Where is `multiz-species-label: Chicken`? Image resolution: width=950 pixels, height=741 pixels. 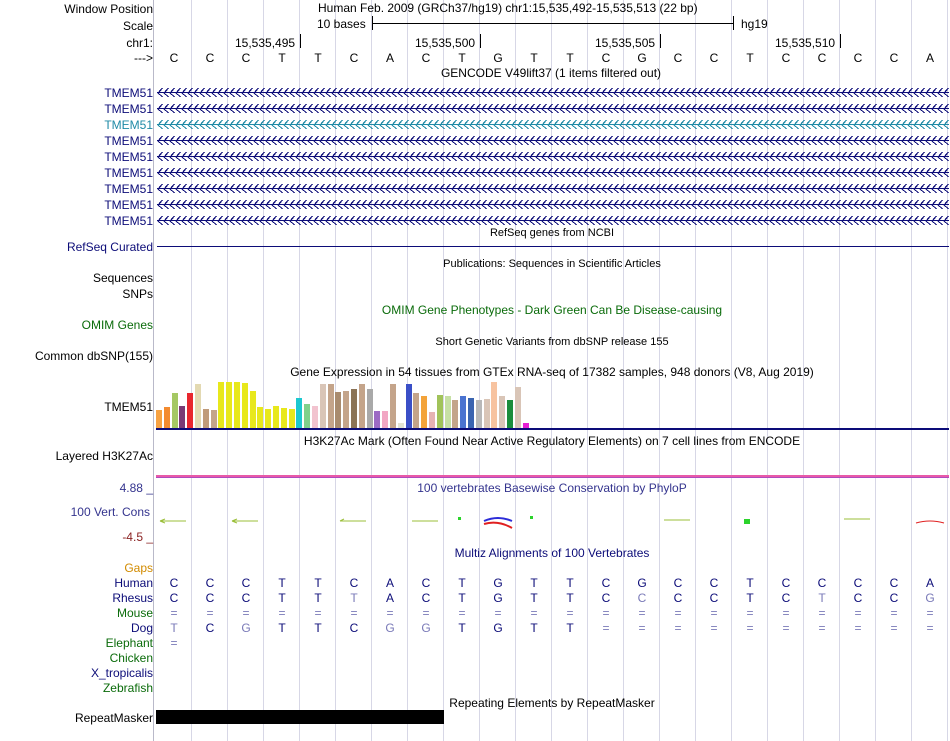
multiz-species-label: Chicken is located at coordinates (131, 658).